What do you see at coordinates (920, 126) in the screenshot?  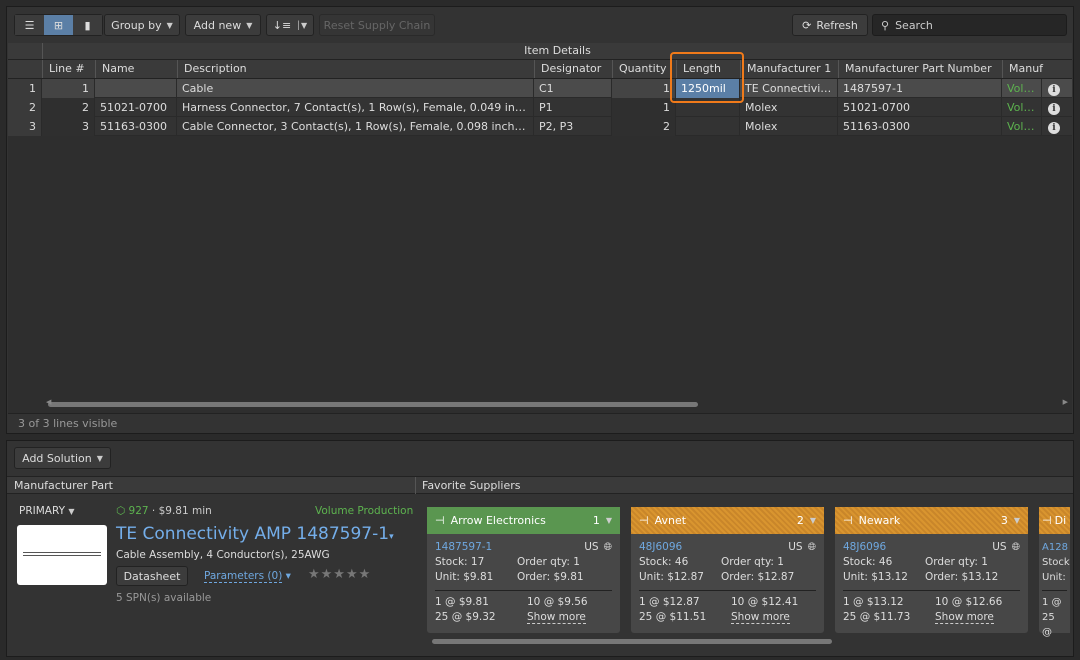 I see `cell-mpn: 51163-0300` at bounding box center [920, 126].